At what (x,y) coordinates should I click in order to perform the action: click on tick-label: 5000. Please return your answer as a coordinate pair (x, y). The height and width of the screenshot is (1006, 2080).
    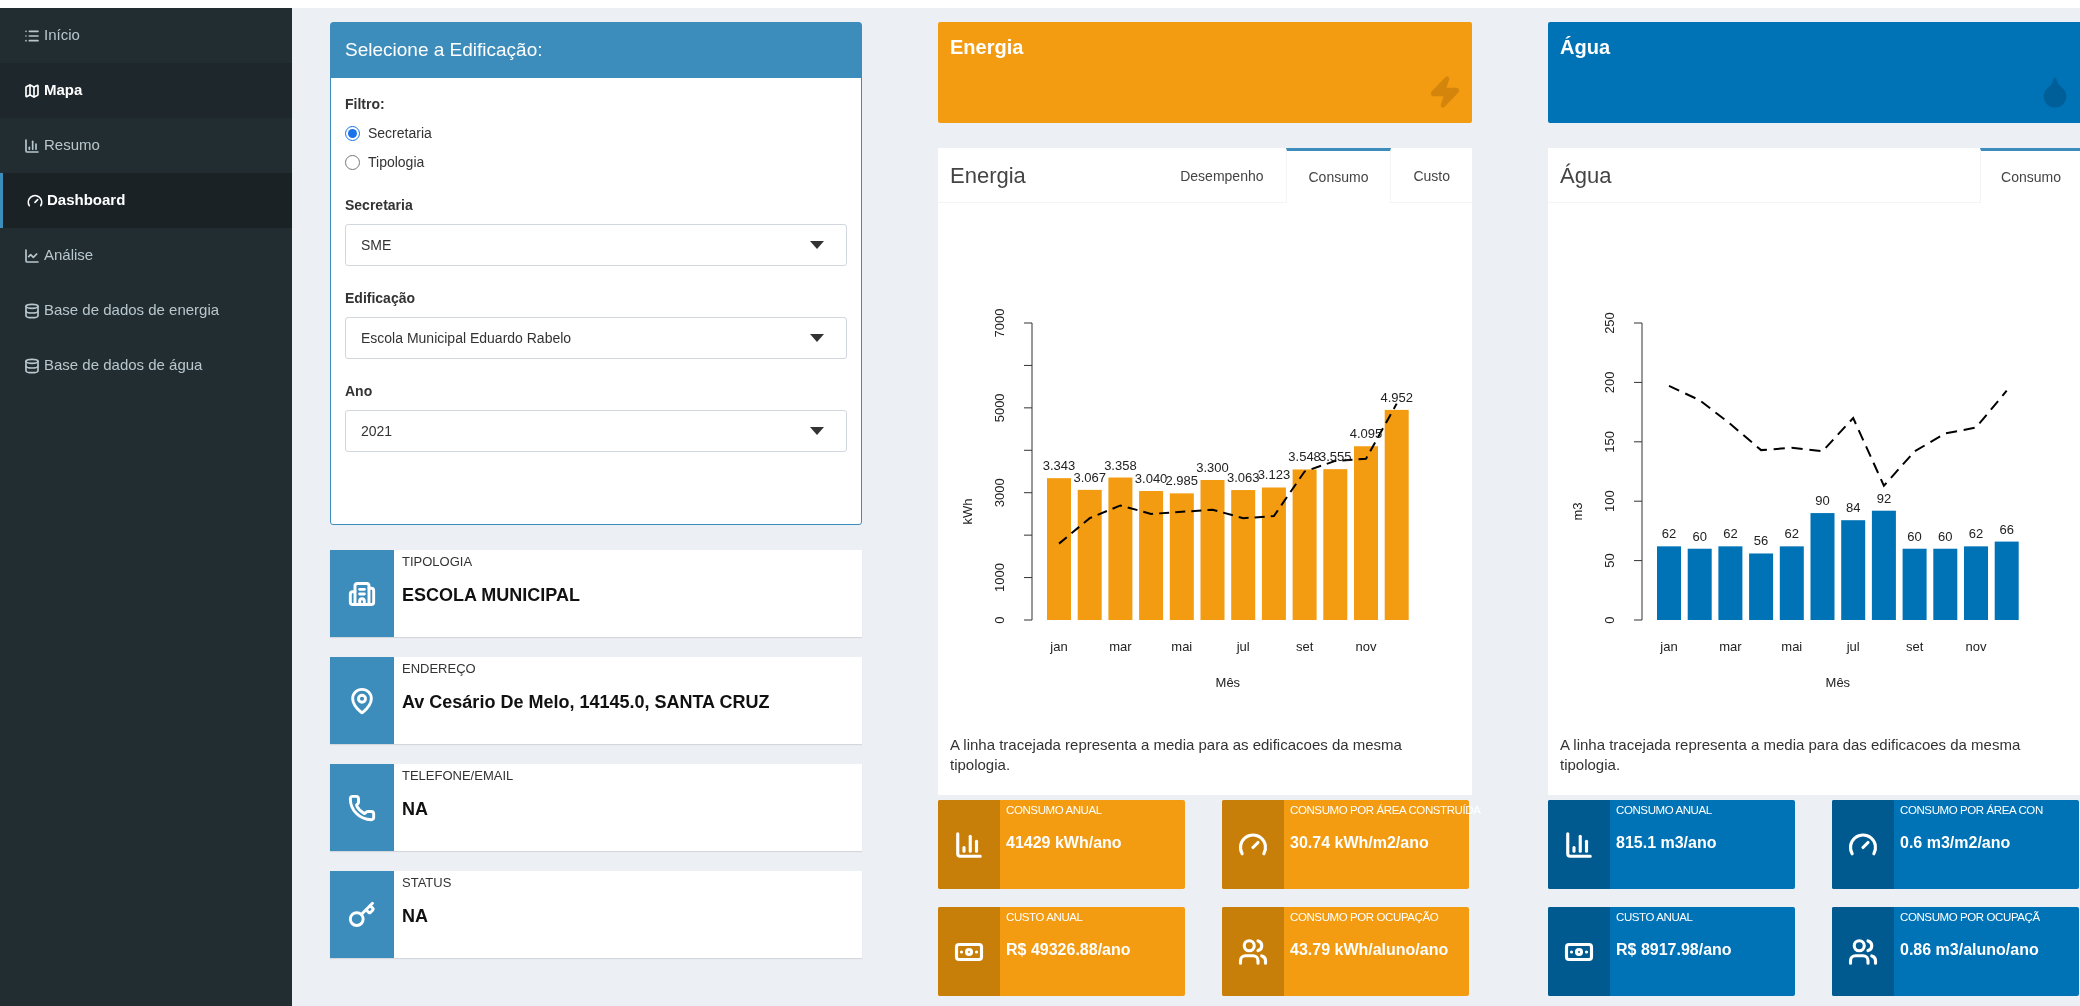
    Looking at the image, I should click on (999, 408).